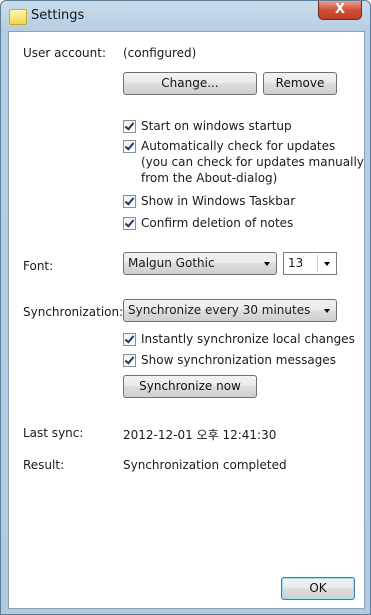  What do you see at coordinates (318, 588) in the screenshot?
I see `ok-button: OK` at bounding box center [318, 588].